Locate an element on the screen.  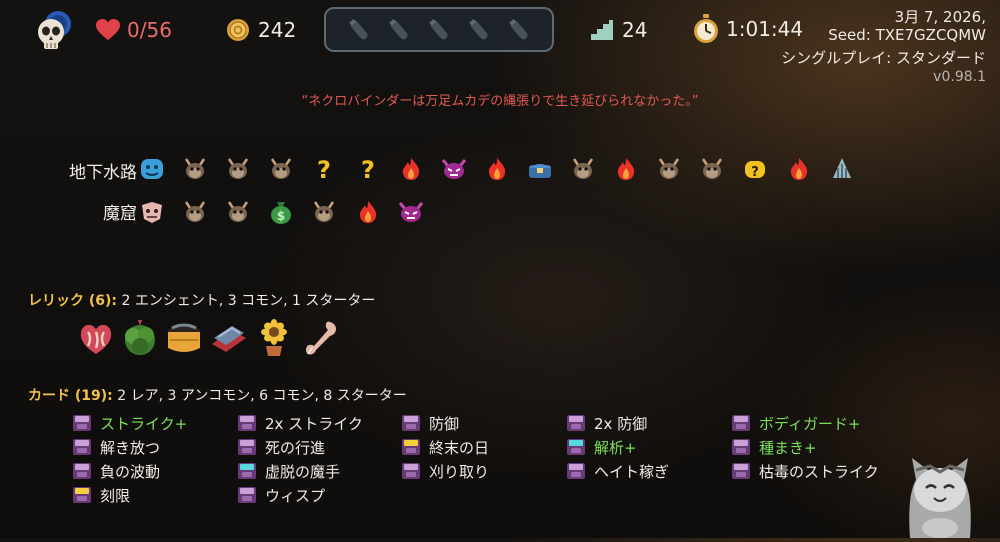
relic-bone is located at coordinates (320, 338).